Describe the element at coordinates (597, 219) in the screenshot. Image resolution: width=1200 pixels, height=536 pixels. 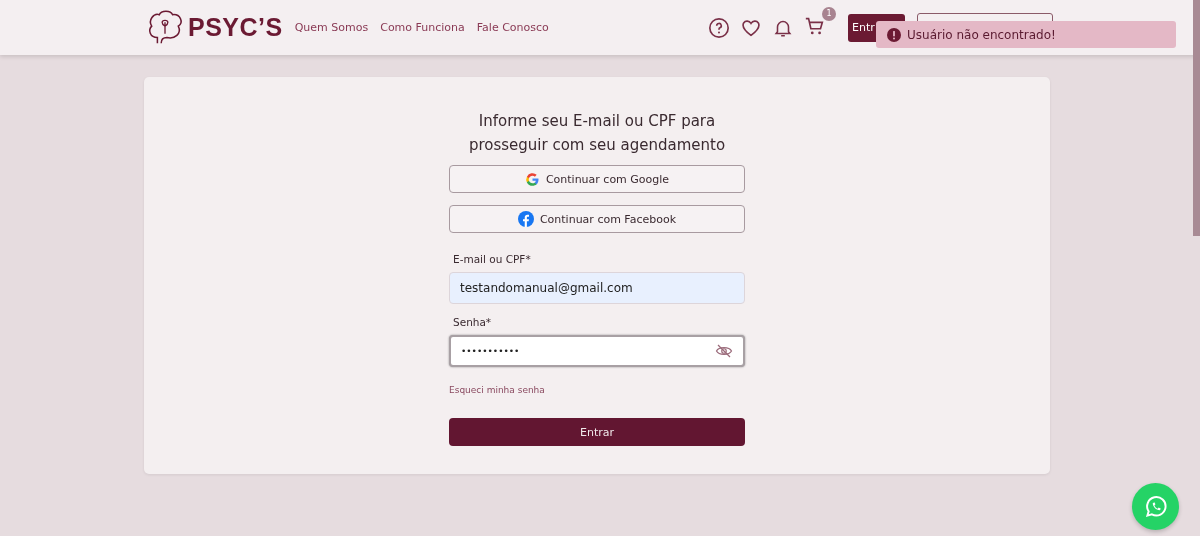
I see `facebook-login-button: Continuar com Facebook` at that location.